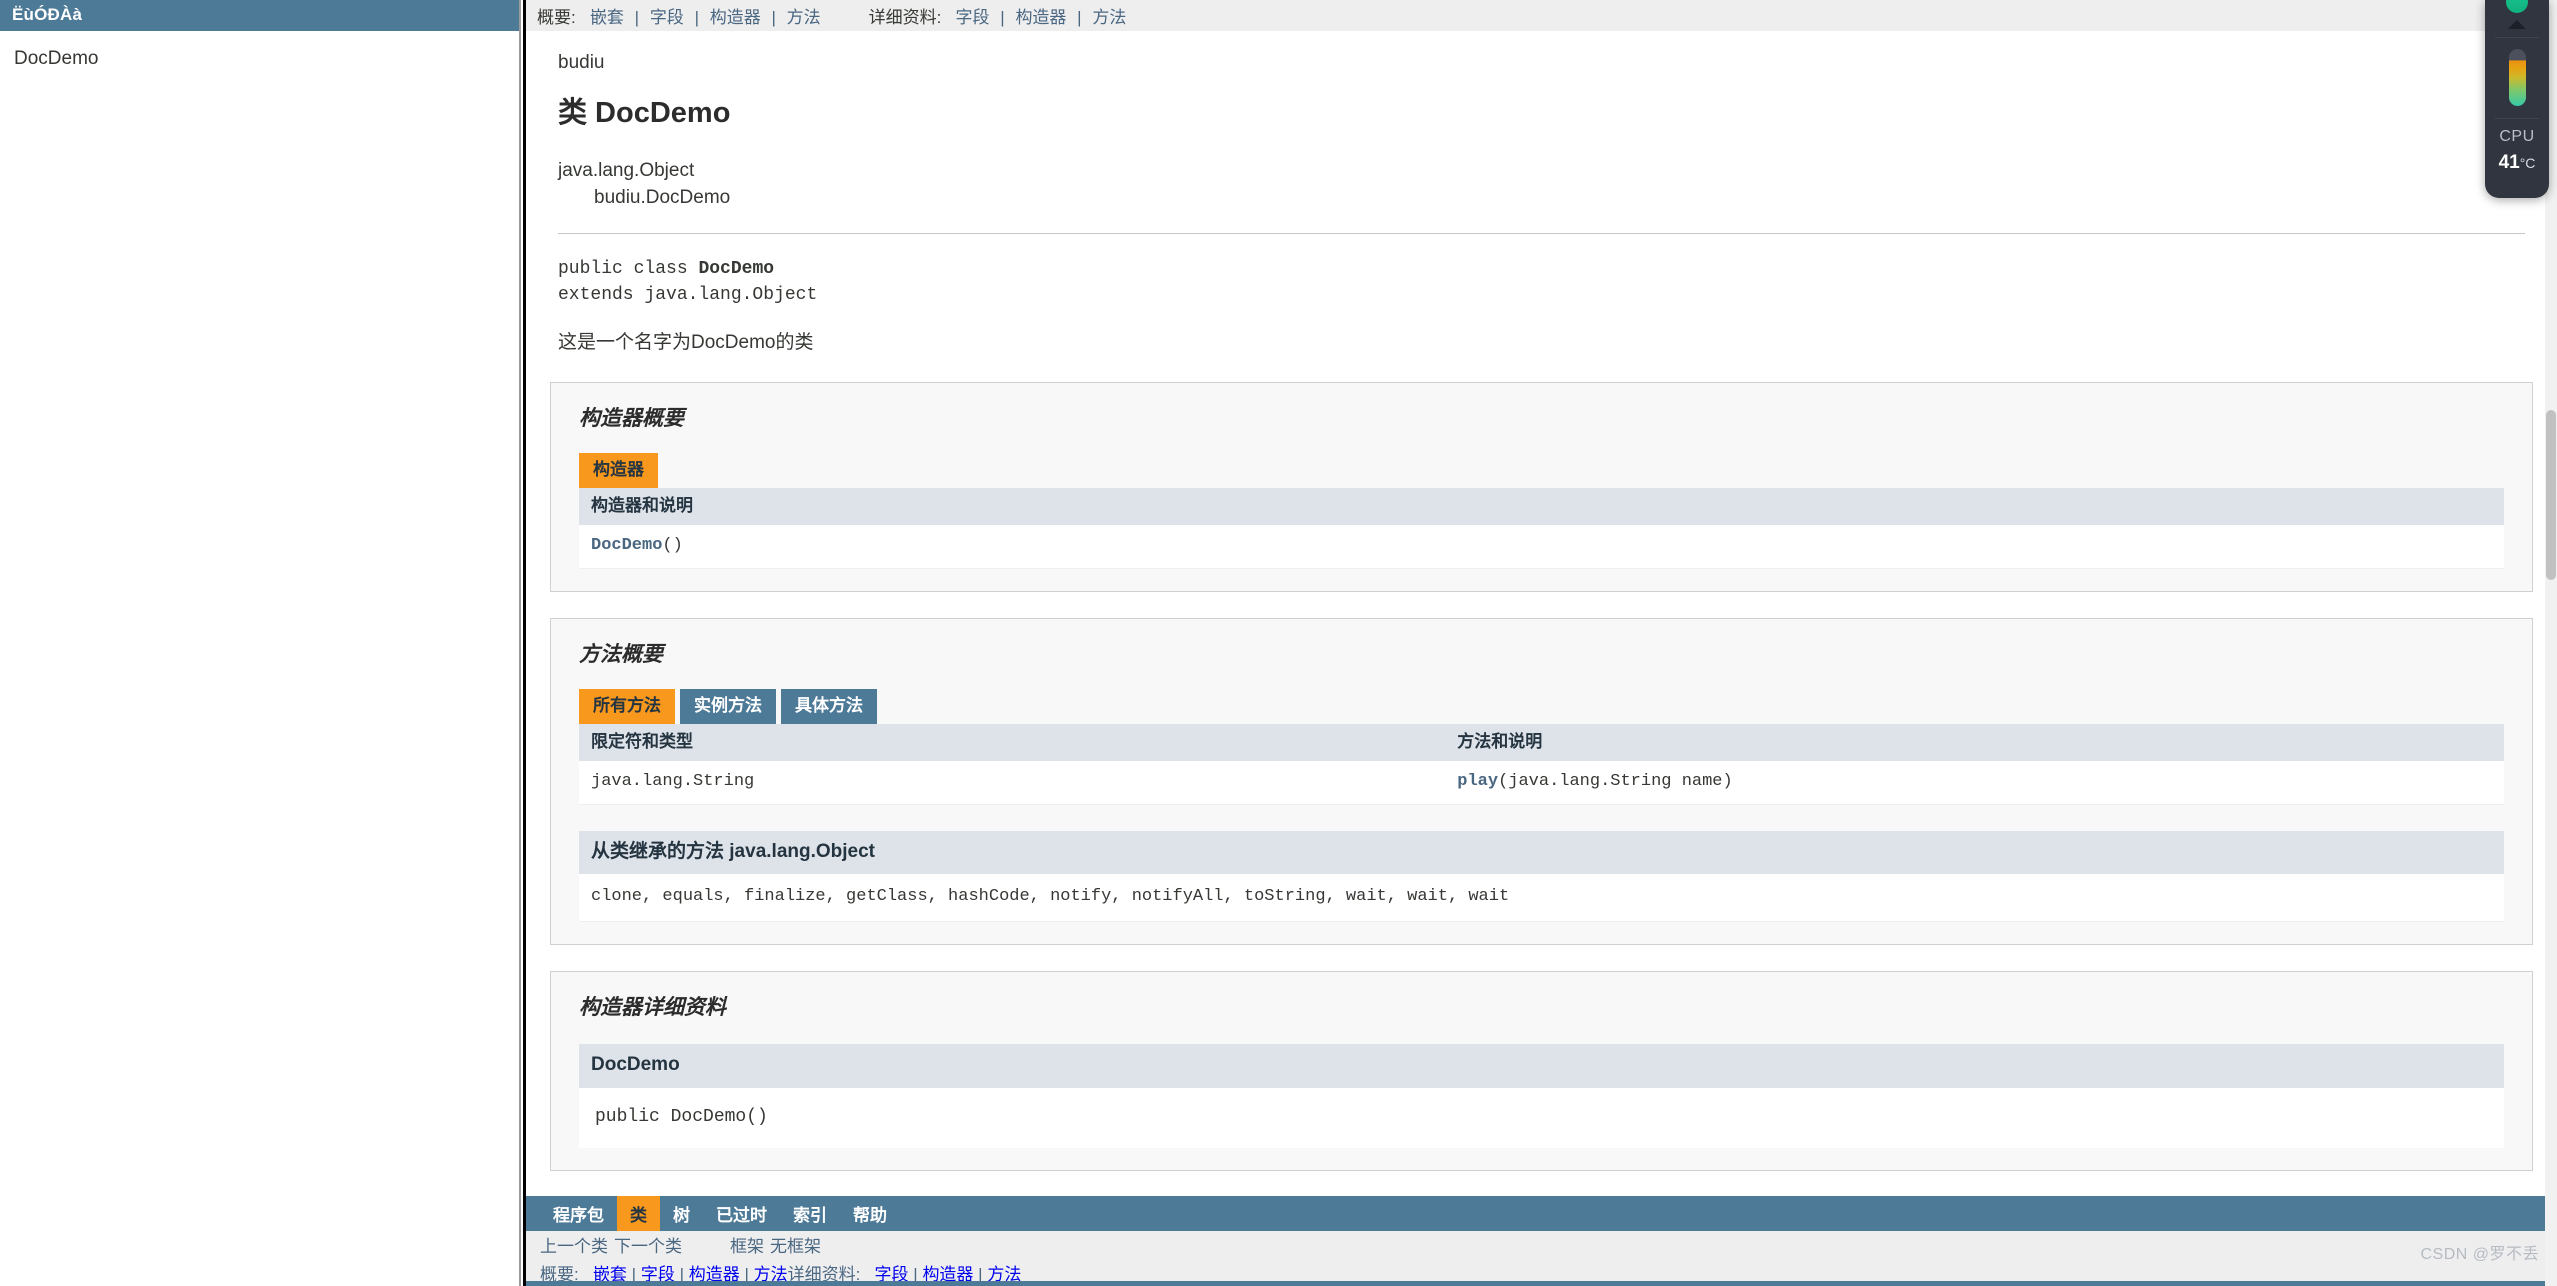 This screenshot has width=2557, height=1286. What do you see at coordinates (1557, 184) in the screenshot?
I see `inheritance-tree: java.lang.Object budiu.DocDemo` at bounding box center [1557, 184].